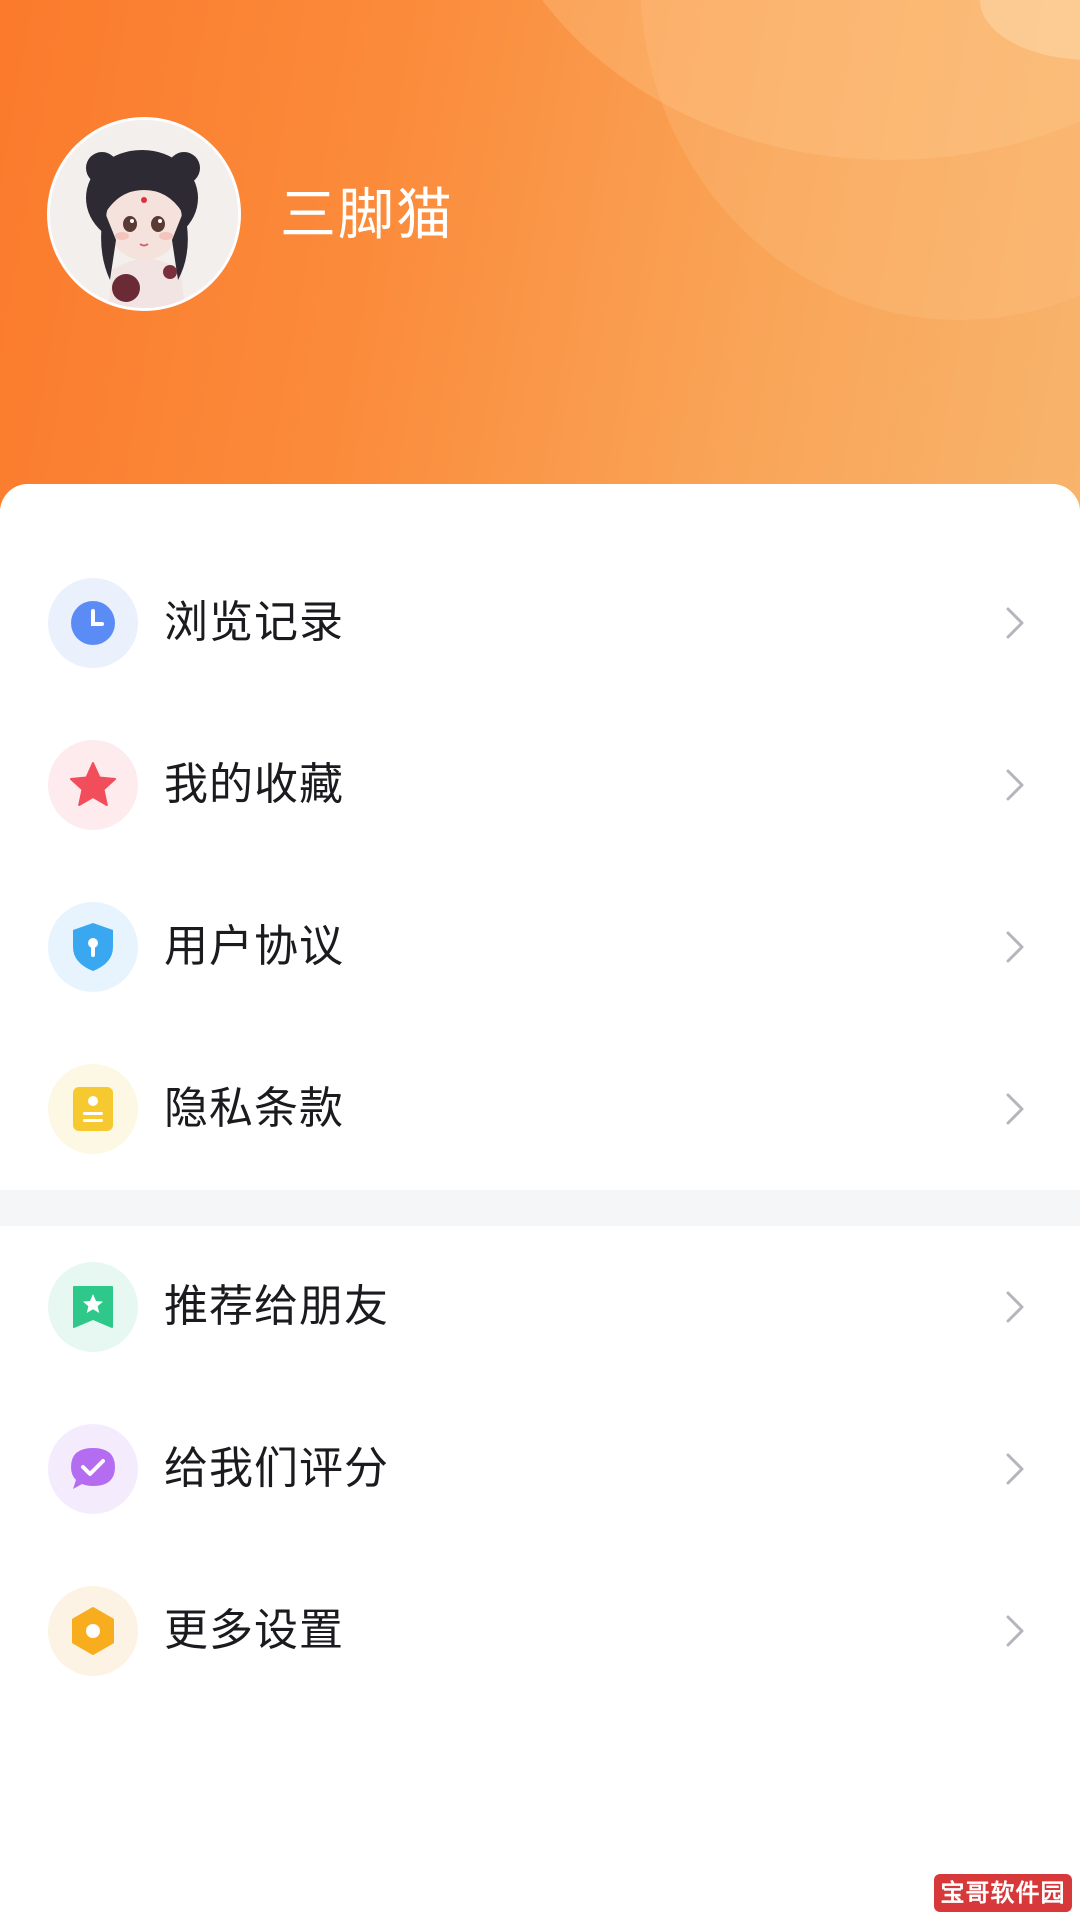 Image resolution: width=1080 pixels, height=1920 pixels. I want to click on clock-icon-wrap, so click(93, 623).